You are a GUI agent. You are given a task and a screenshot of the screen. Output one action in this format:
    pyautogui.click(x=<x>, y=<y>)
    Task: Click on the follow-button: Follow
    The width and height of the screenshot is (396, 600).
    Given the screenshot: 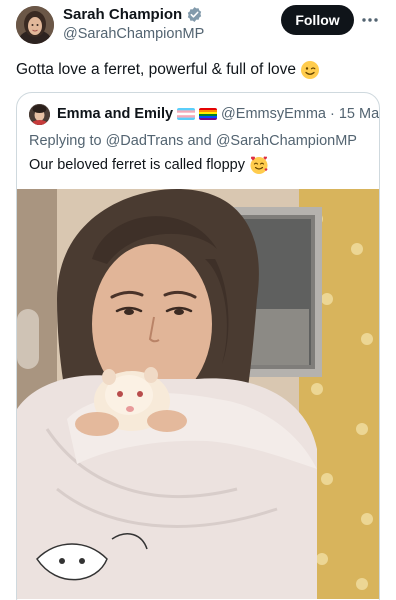 What is the action you would take?
    pyautogui.click(x=317, y=20)
    